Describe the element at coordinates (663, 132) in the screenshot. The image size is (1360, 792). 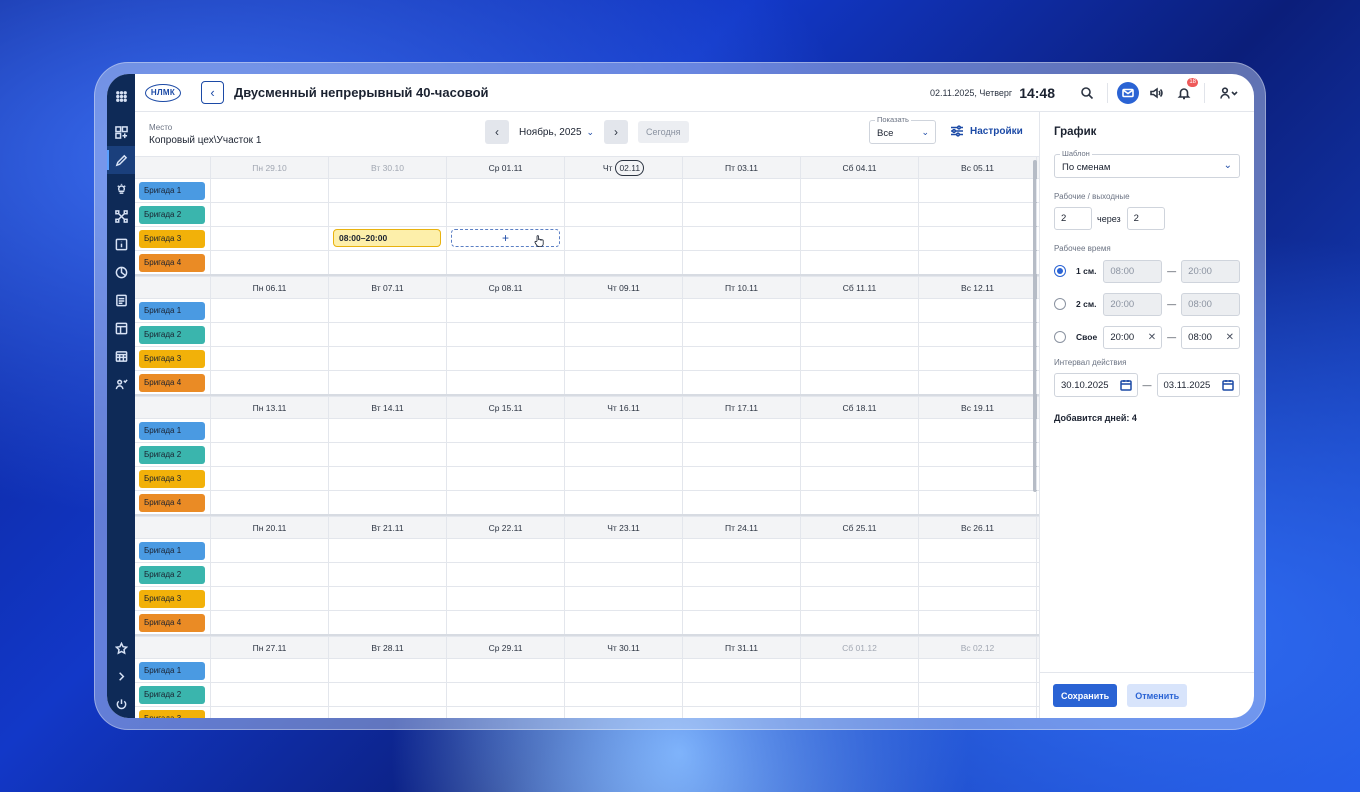
I see `today-button: Сегодня` at that location.